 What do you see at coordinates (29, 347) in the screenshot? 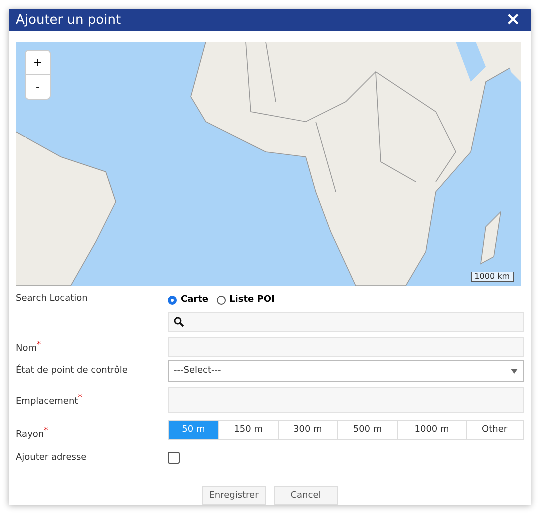
I see `field-label: Nom$^{*}$` at bounding box center [29, 347].